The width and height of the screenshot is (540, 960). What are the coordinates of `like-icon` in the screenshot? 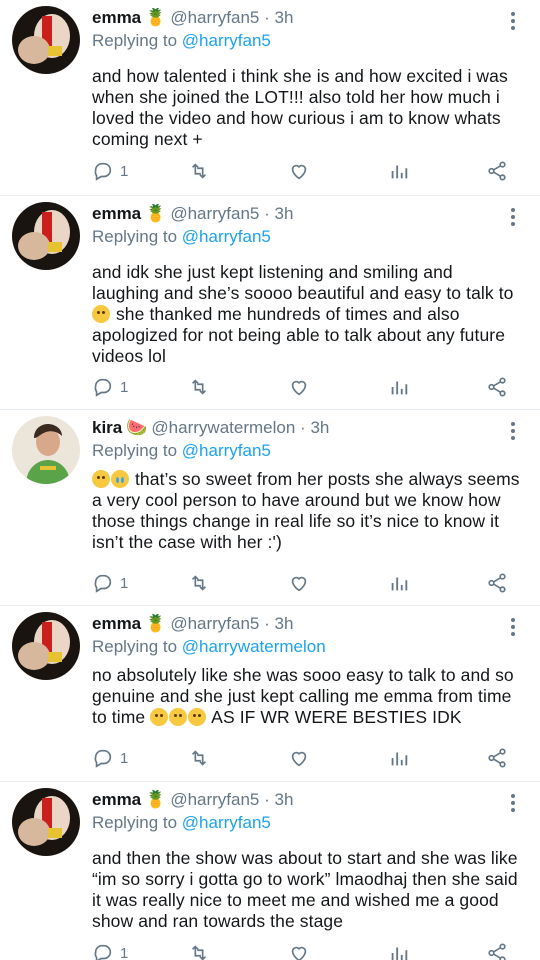 It's located at (299, 388).